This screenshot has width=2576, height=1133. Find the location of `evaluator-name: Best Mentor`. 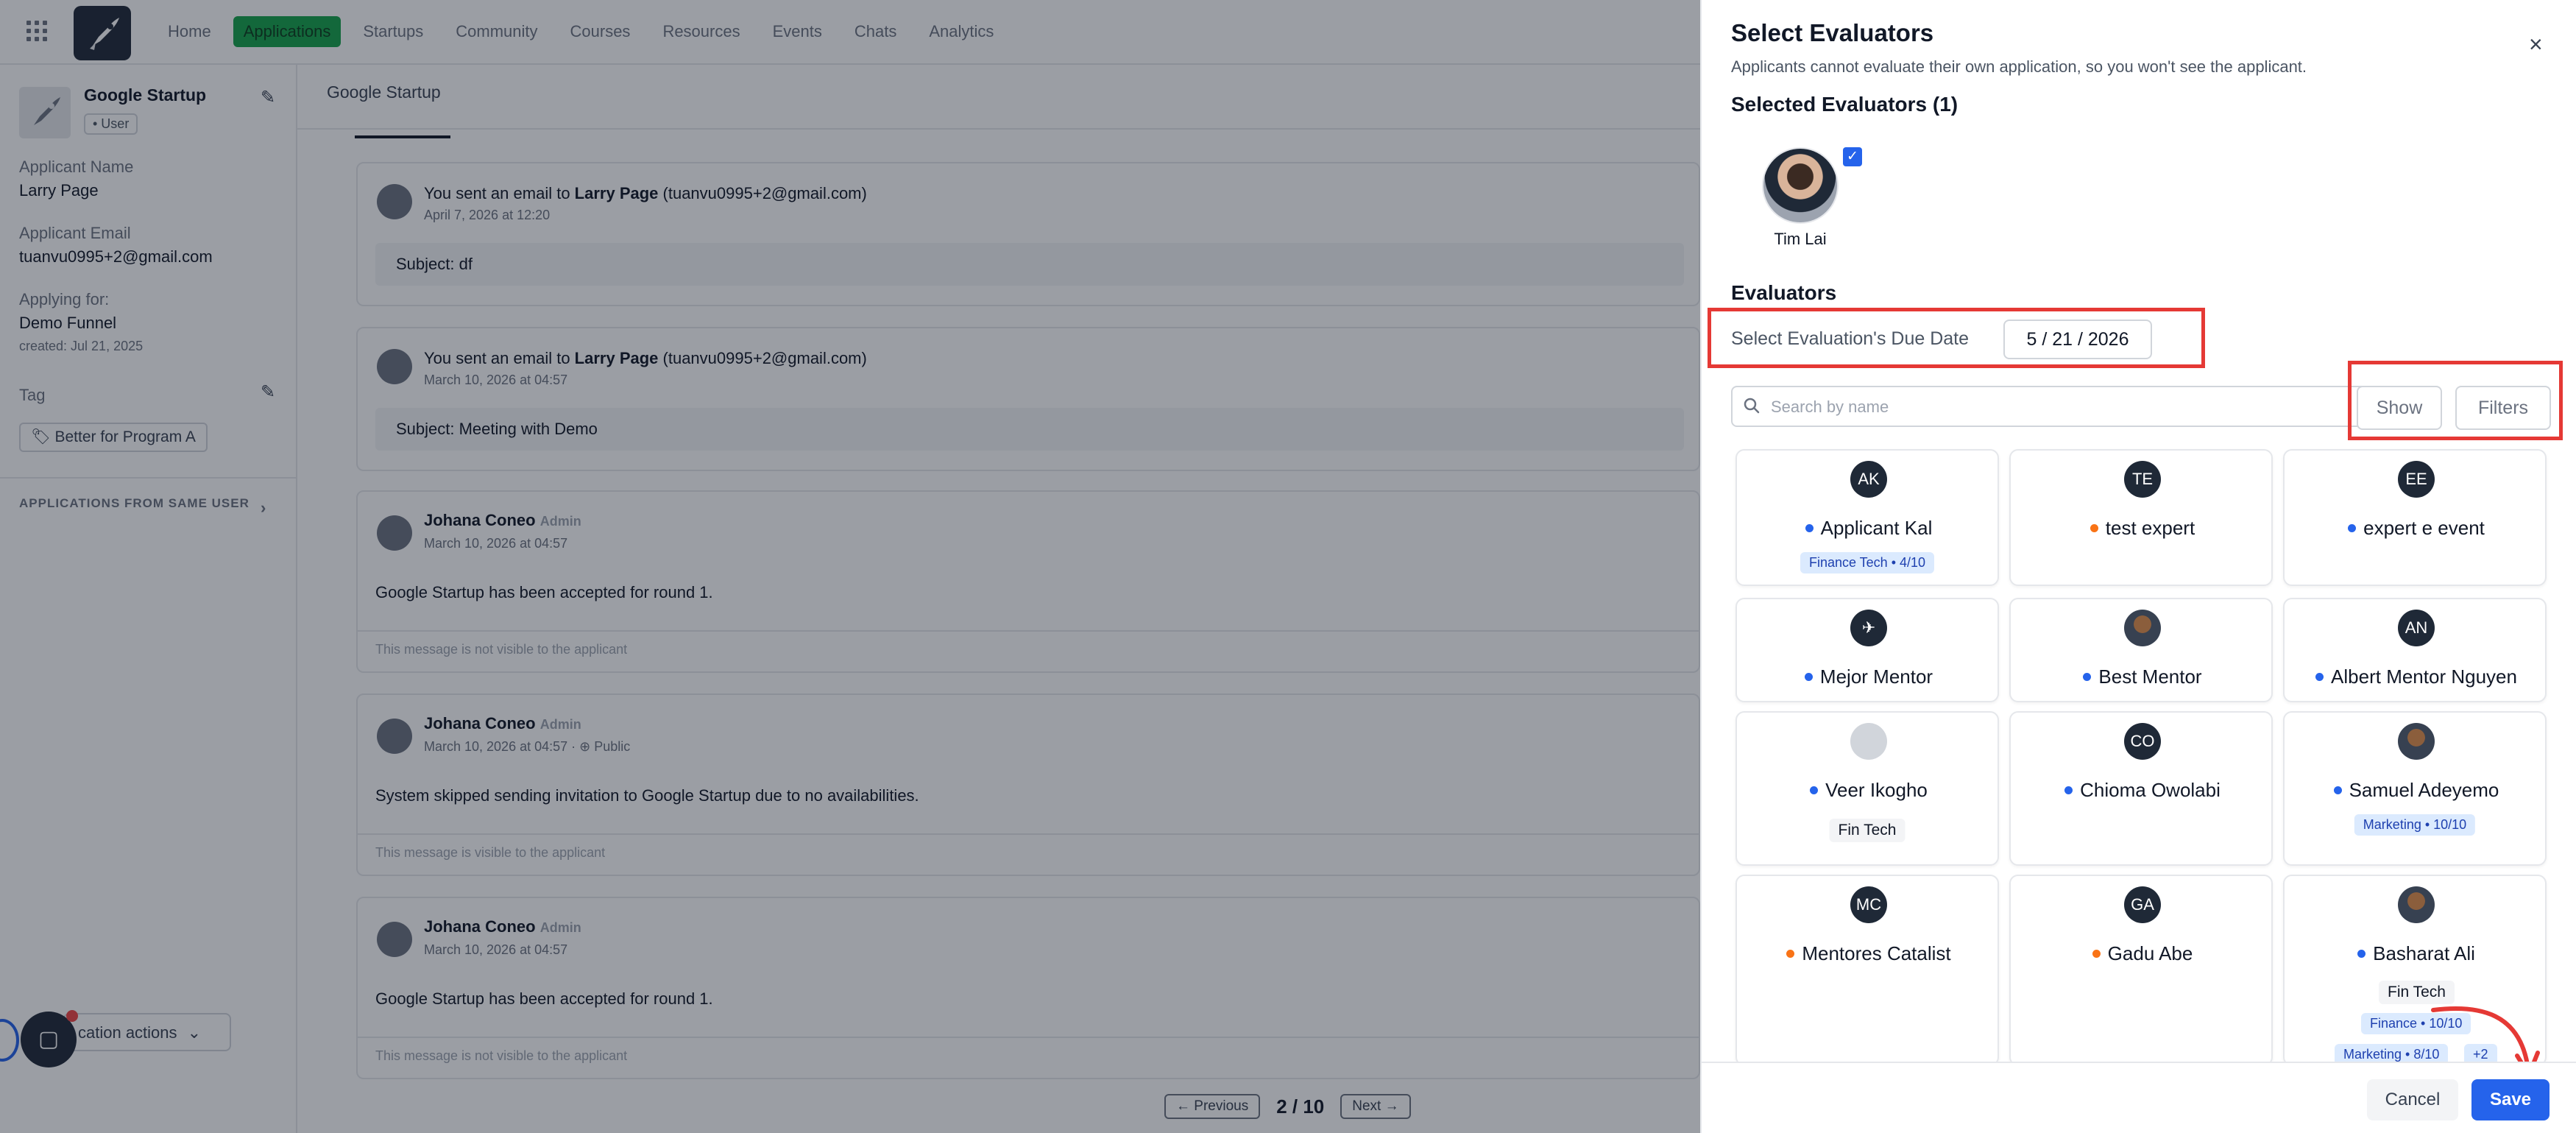

evaluator-name: Best Mentor is located at coordinates (2150, 677).